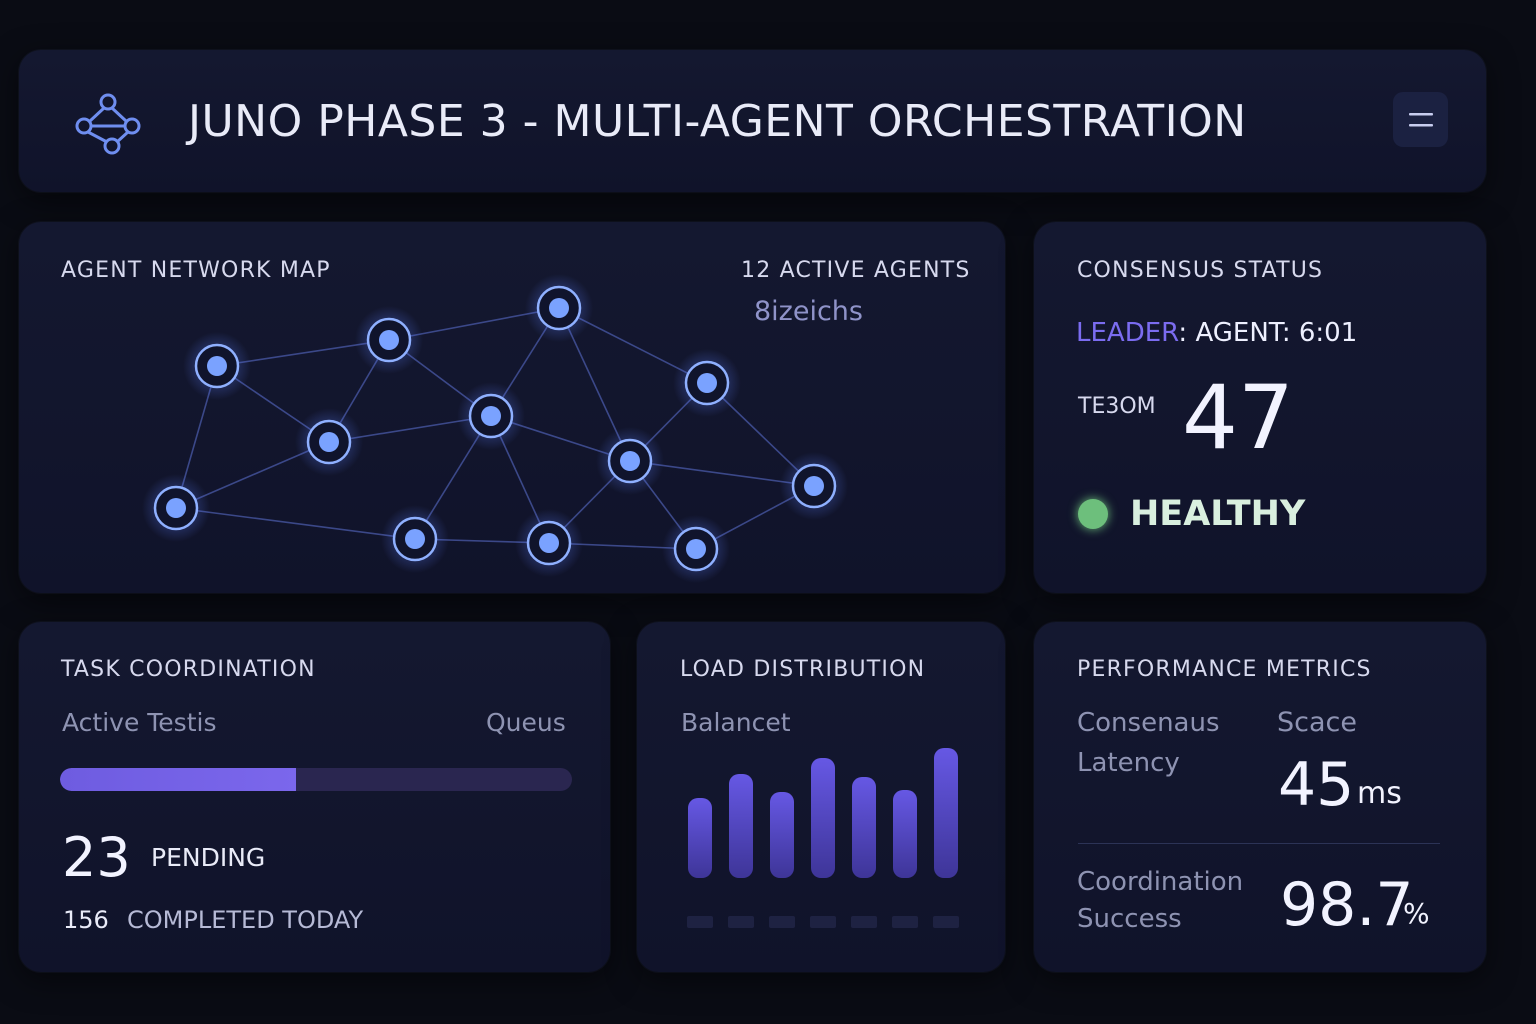 This screenshot has height=1024, width=1536. I want to click on task-progress-fill, so click(178, 779).